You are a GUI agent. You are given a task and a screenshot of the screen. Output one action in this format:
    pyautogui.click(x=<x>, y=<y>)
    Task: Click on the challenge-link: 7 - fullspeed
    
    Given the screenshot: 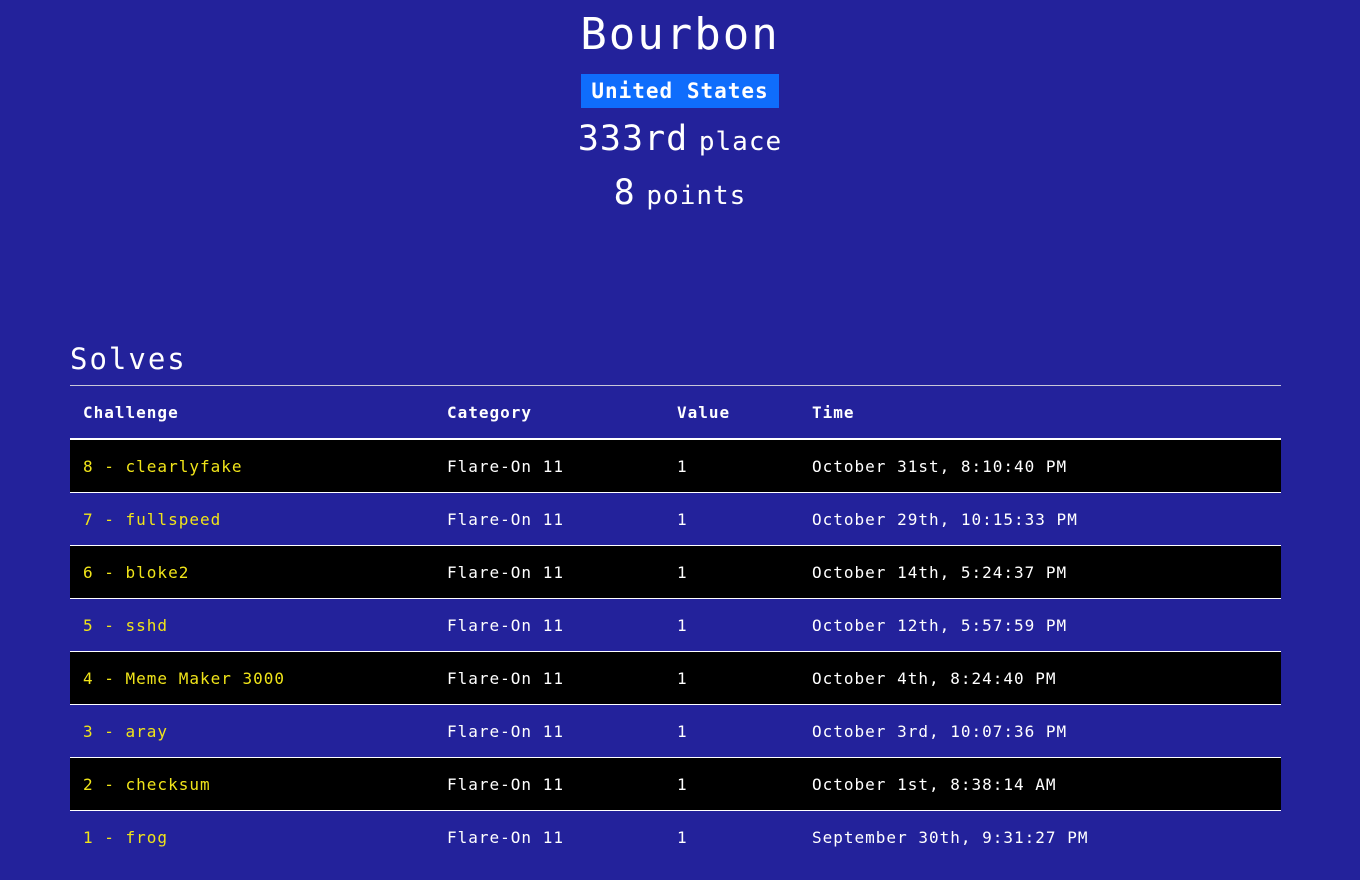 What is the action you would take?
    pyautogui.click(x=252, y=519)
    